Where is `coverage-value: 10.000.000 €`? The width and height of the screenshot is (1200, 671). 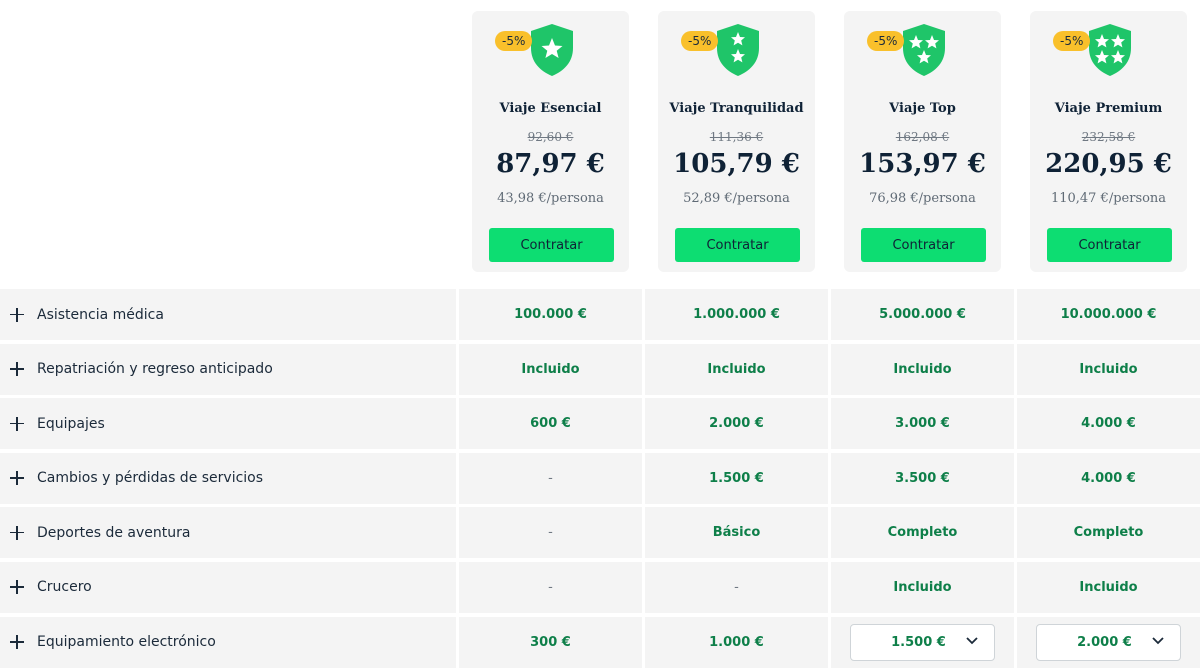 coverage-value: 10.000.000 € is located at coordinates (1108, 314).